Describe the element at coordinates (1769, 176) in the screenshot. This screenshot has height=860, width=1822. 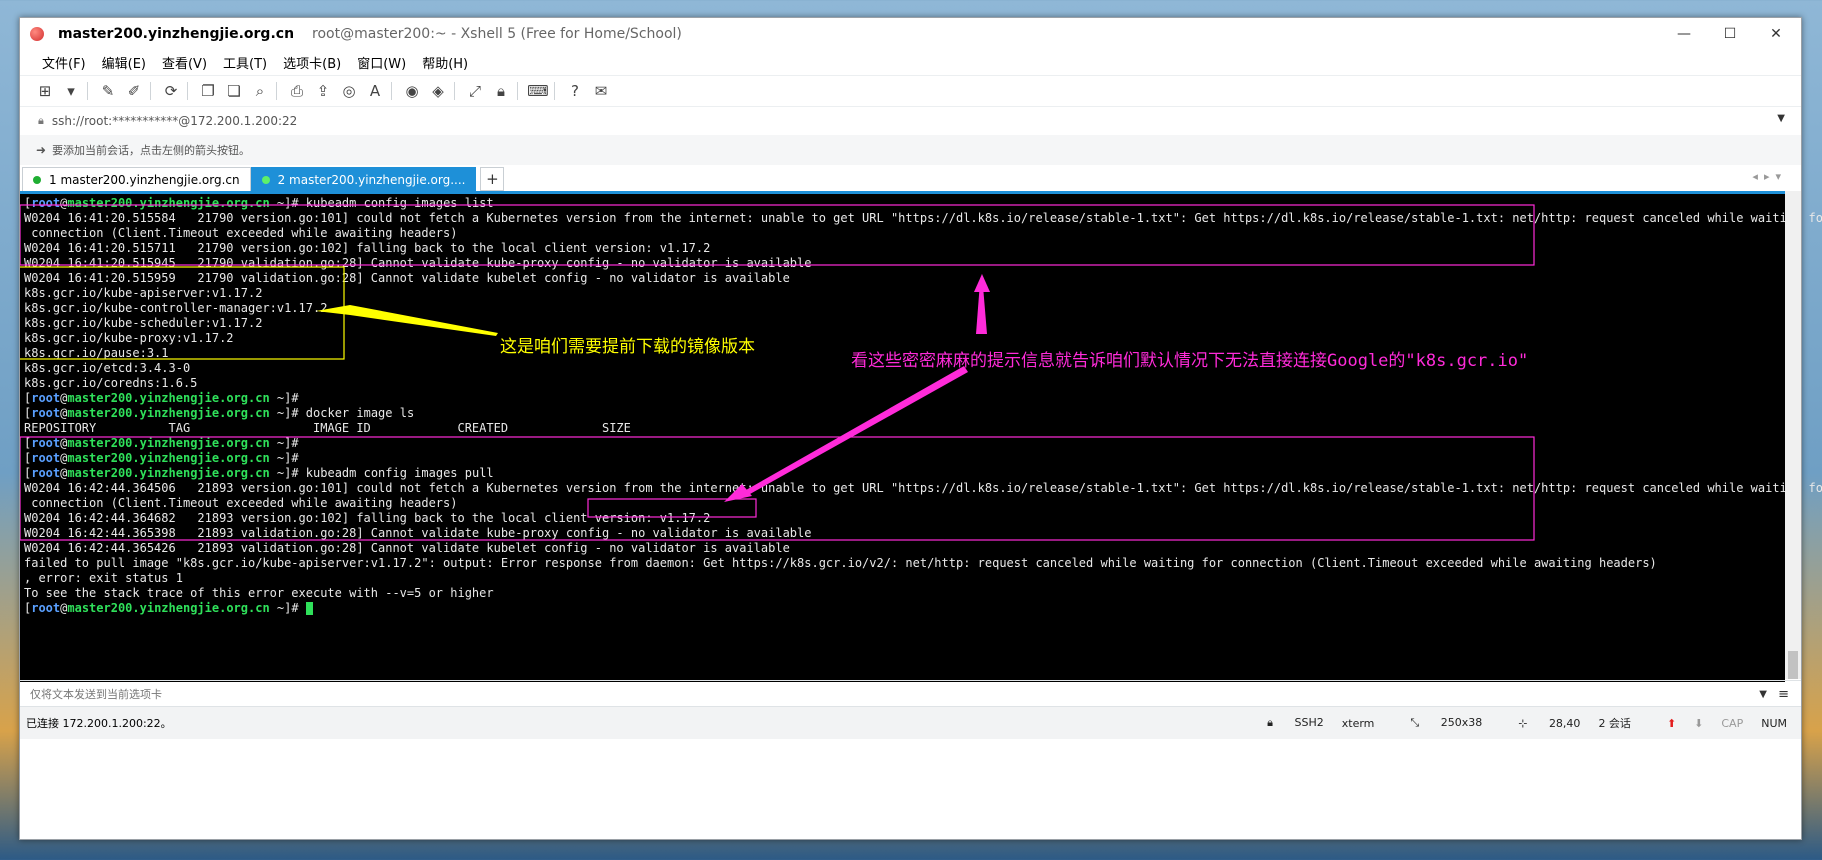
I see `tab-scroll-arrows-icon: ◂▸▾` at that location.